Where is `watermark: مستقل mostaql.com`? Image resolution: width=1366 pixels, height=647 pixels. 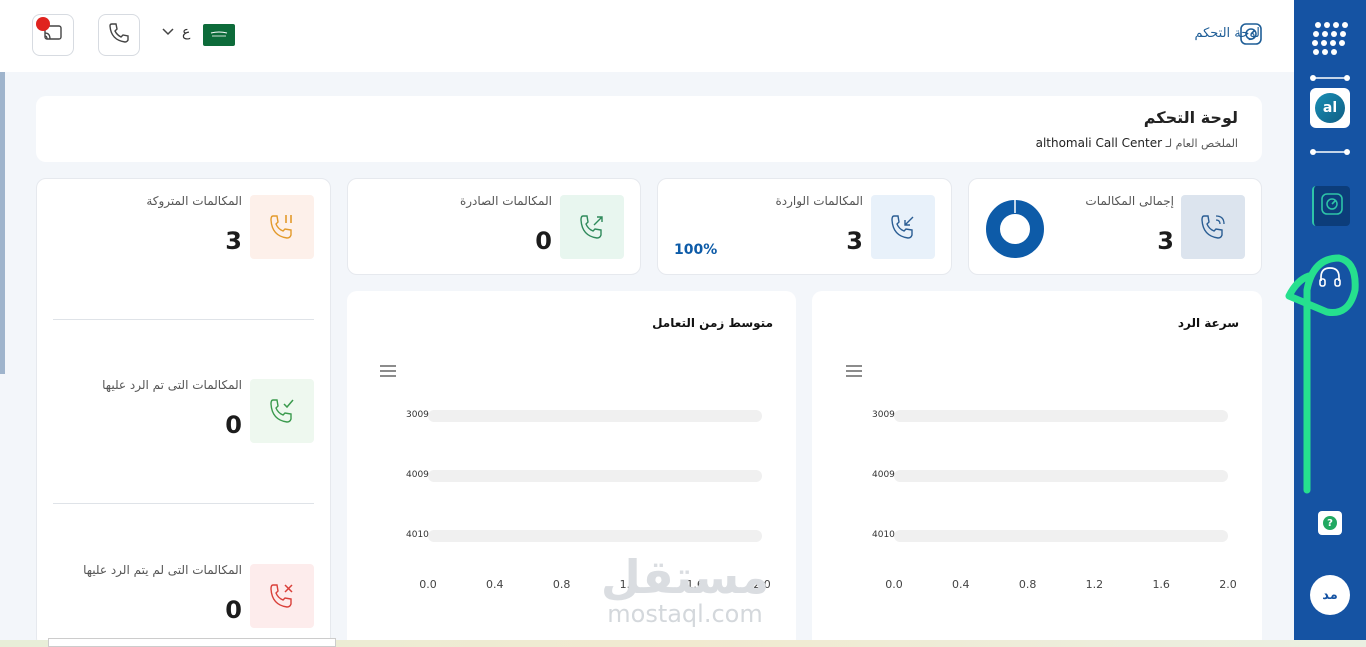 watermark: مستقل mostaql.com is located at coordinates (685, 593).